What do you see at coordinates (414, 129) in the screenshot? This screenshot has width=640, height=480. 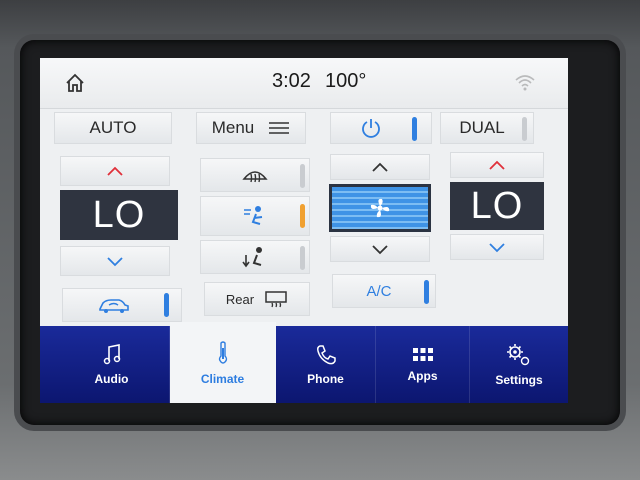 I see `power-indicator` at bounding box center [414, 129].